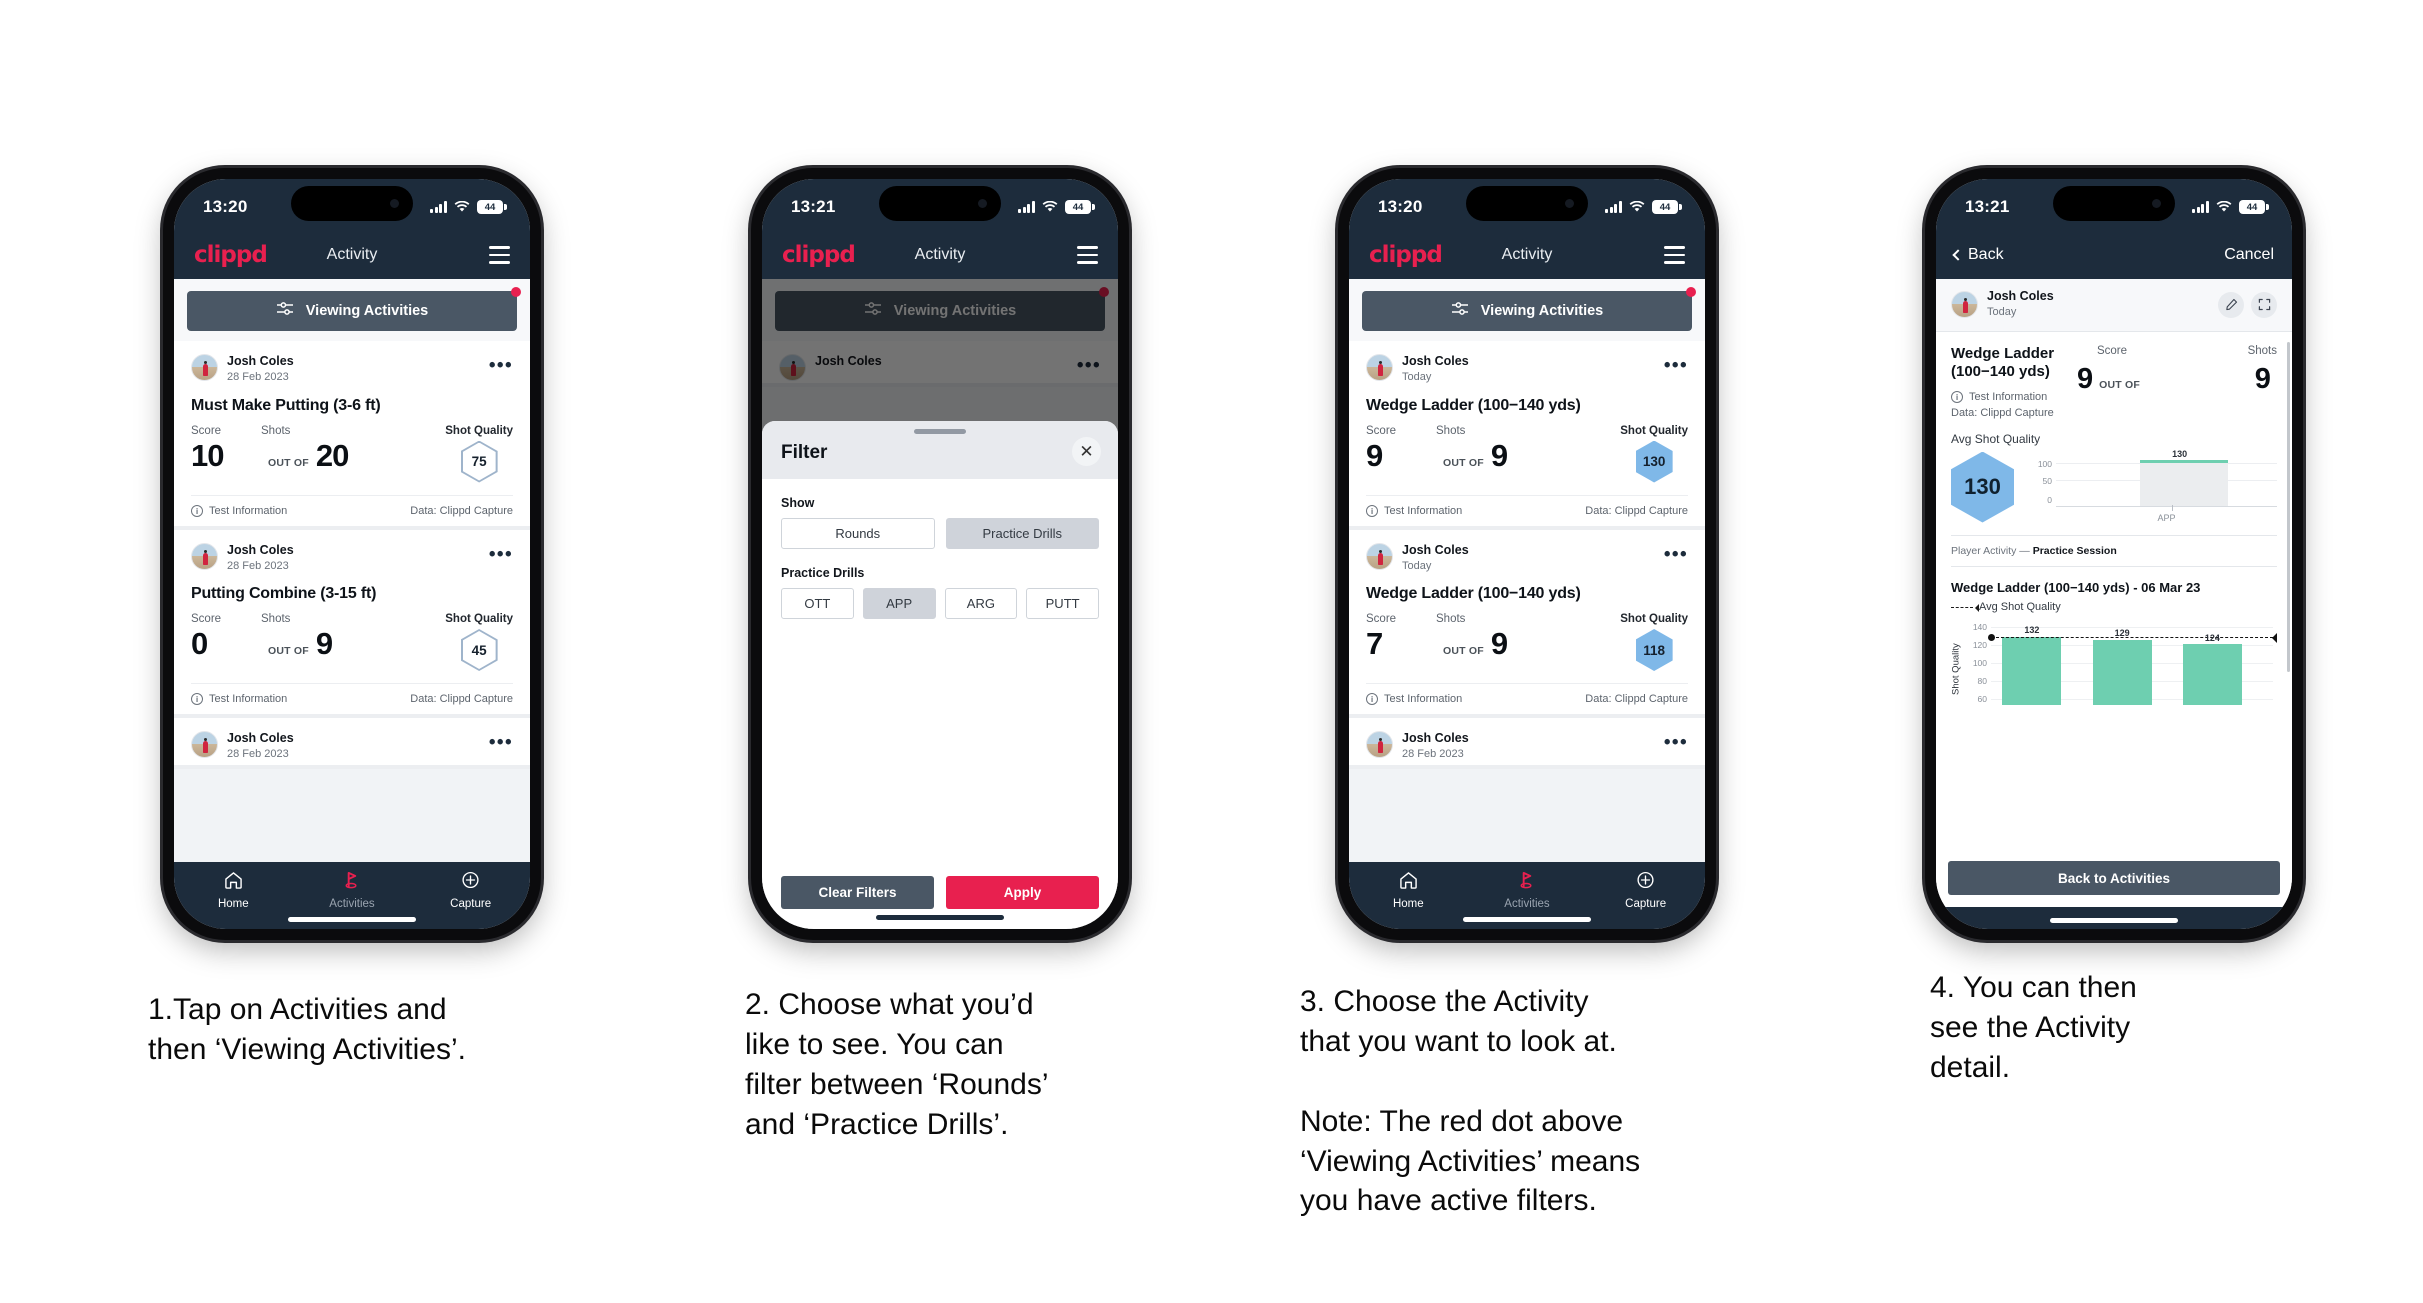 The height and width of the screenshot is (1303, 2423). Describe the element at coordinates (1461, 1121) in the screenshot. I see `caption-3-note-line-1: Note: The red dot above` at that location.